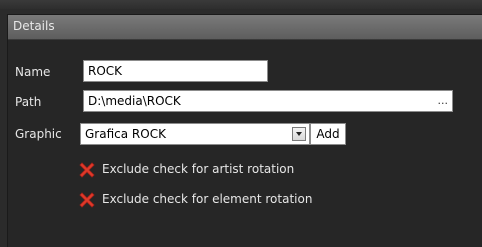 The width and height of the screenshot is (482, 247). Describe the element at coordinates (38, 134) in the screenshot. I see `graphic-label: Graphic` at that location.